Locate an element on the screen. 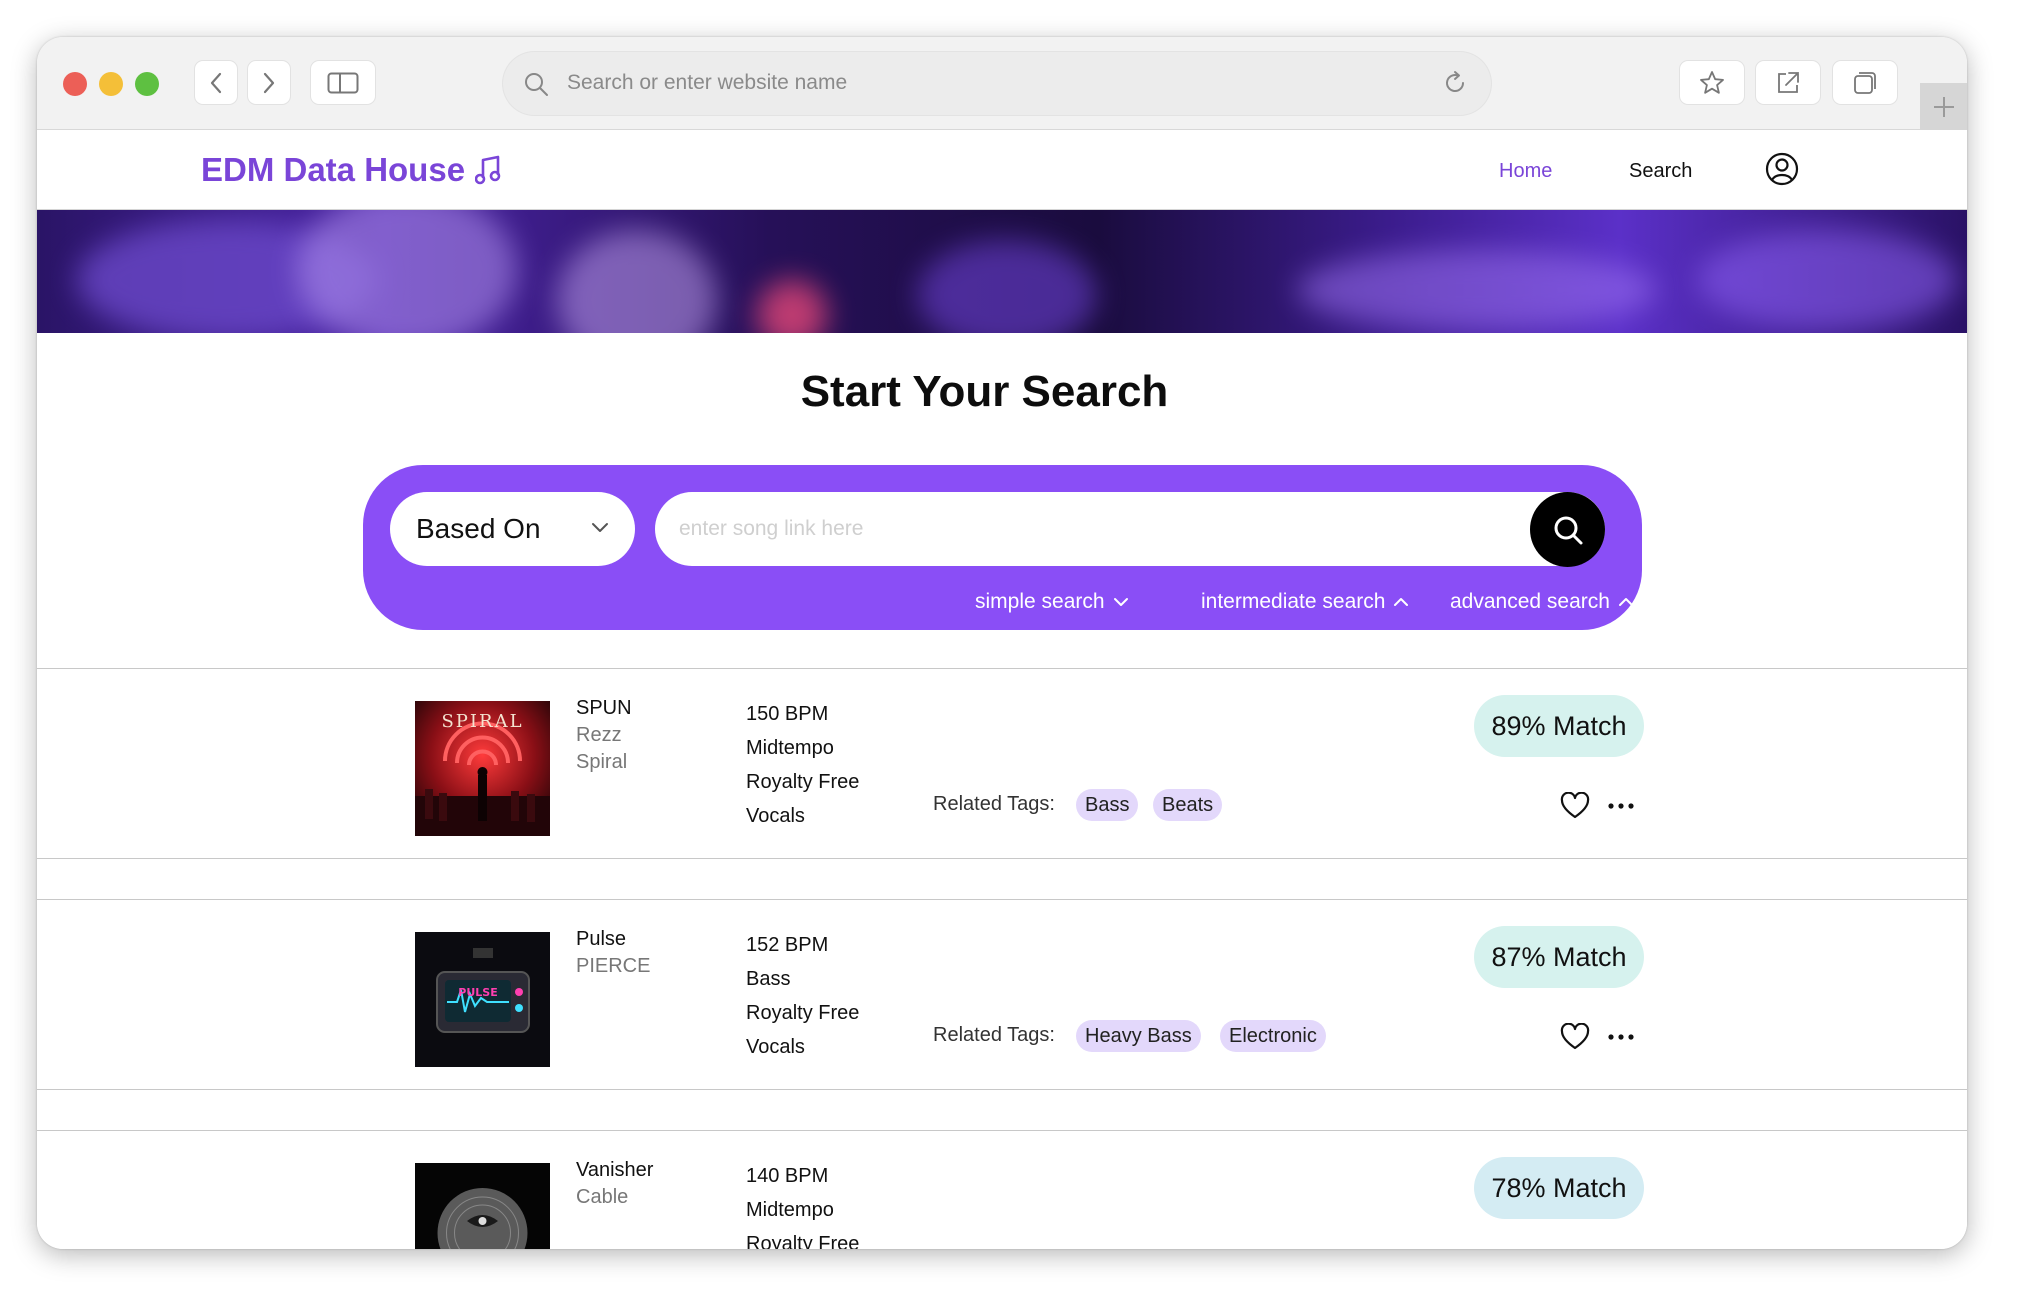  star-icon is located at coordinates (1712, 82).